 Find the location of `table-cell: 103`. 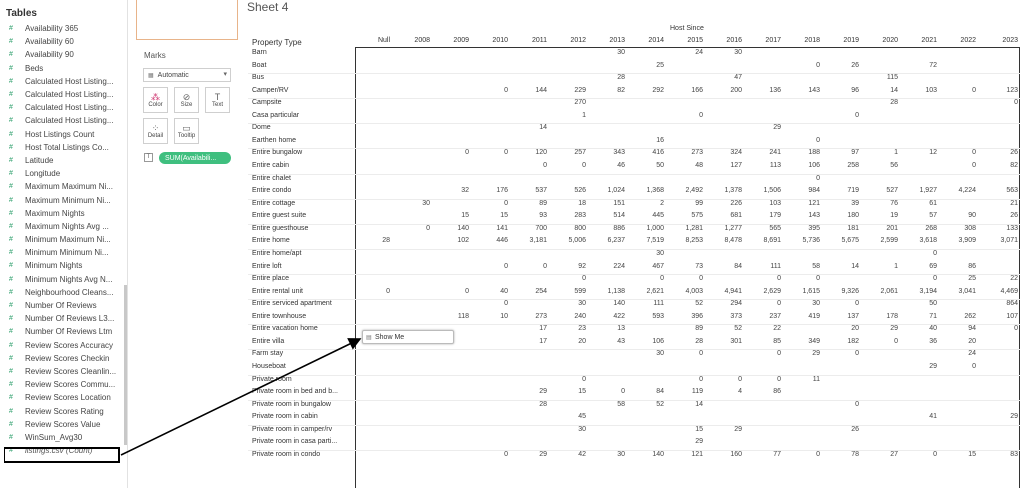

table-cell: 103 is located at coordinates (766, 203).